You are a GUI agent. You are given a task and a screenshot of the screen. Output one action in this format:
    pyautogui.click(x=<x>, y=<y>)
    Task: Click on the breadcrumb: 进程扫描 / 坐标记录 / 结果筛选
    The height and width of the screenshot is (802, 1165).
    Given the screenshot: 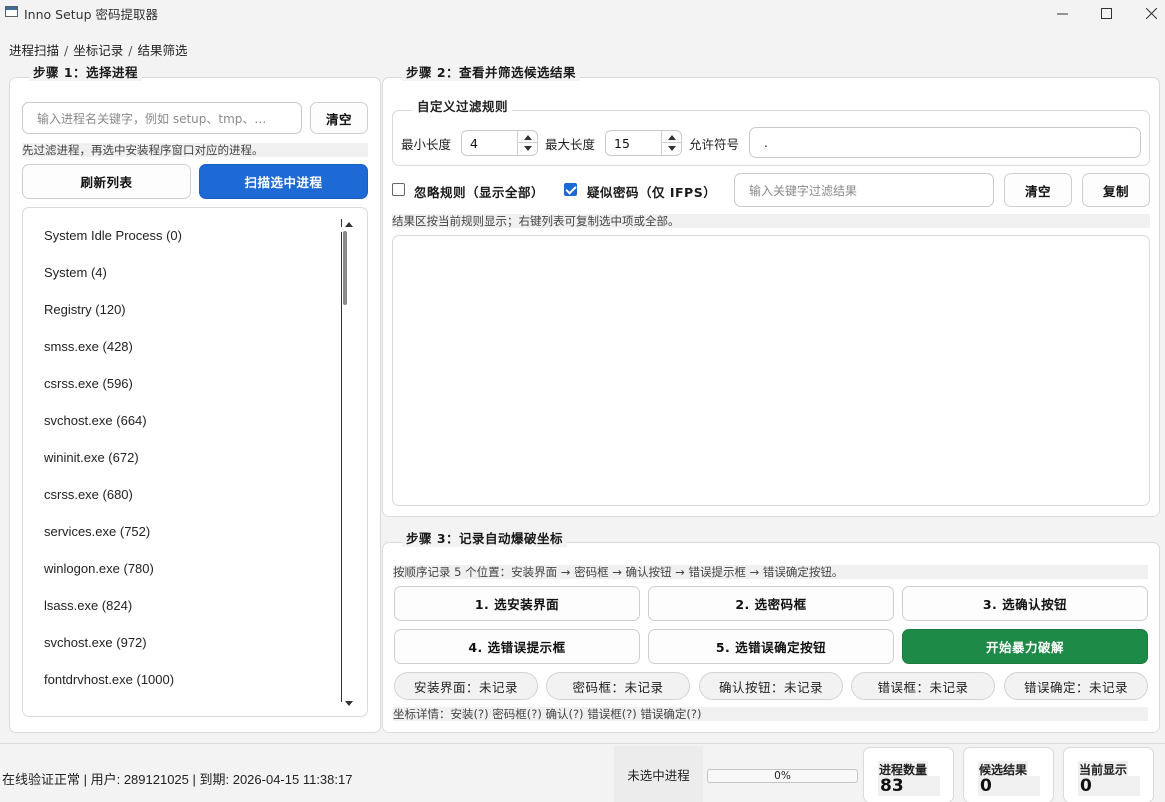 What is the action you would take?
    pyautogui.click(x=98, y=49)
    